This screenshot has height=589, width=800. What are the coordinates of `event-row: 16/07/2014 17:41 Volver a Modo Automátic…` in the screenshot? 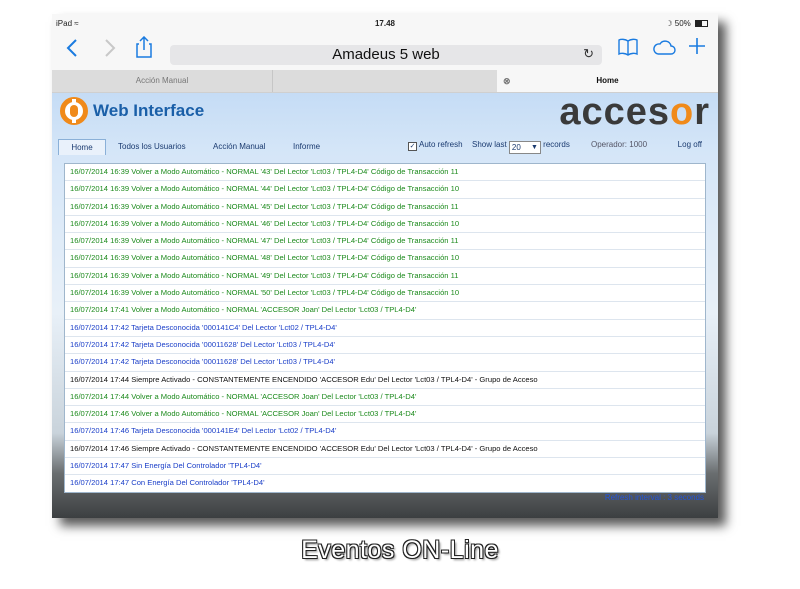 It's located at (385, 311).